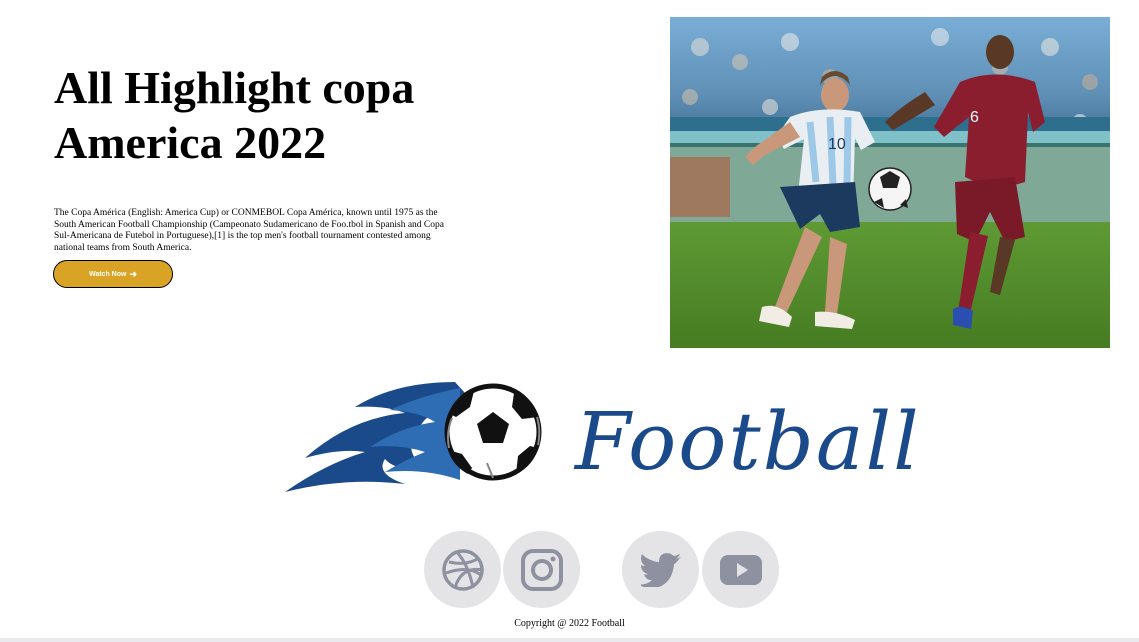 The width and height of the screenshot is (1139, 642). I want to click on bottom-divider, so click(569, 640).